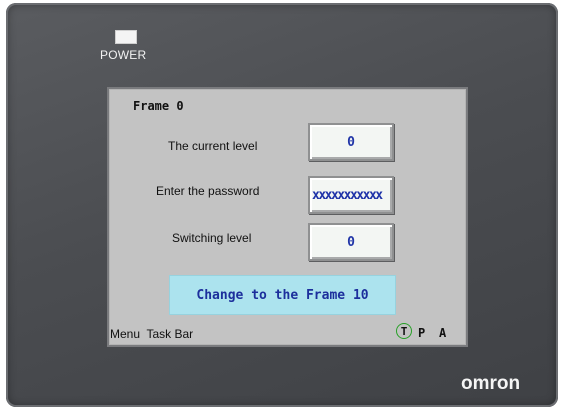 This screenshot has height=412, width=561. What do you see at coordinates (442, 333) in the screenshot?
I see `mode-a-indicator: A` at bounding box center [442, 333].